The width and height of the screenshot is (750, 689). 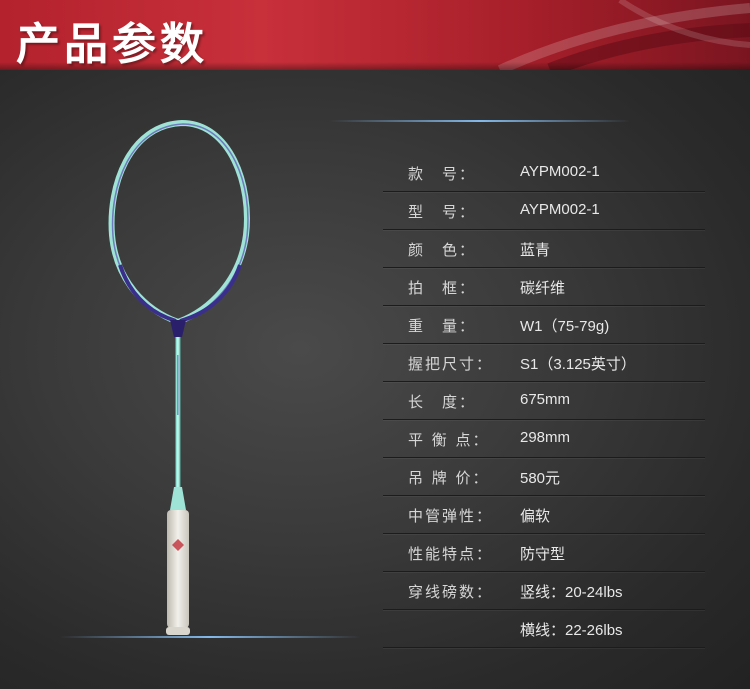 What do you see at coordinates (112, 44) in the screenshot?
I see `page-title: 产品参数` at bounding box center [112, 44].